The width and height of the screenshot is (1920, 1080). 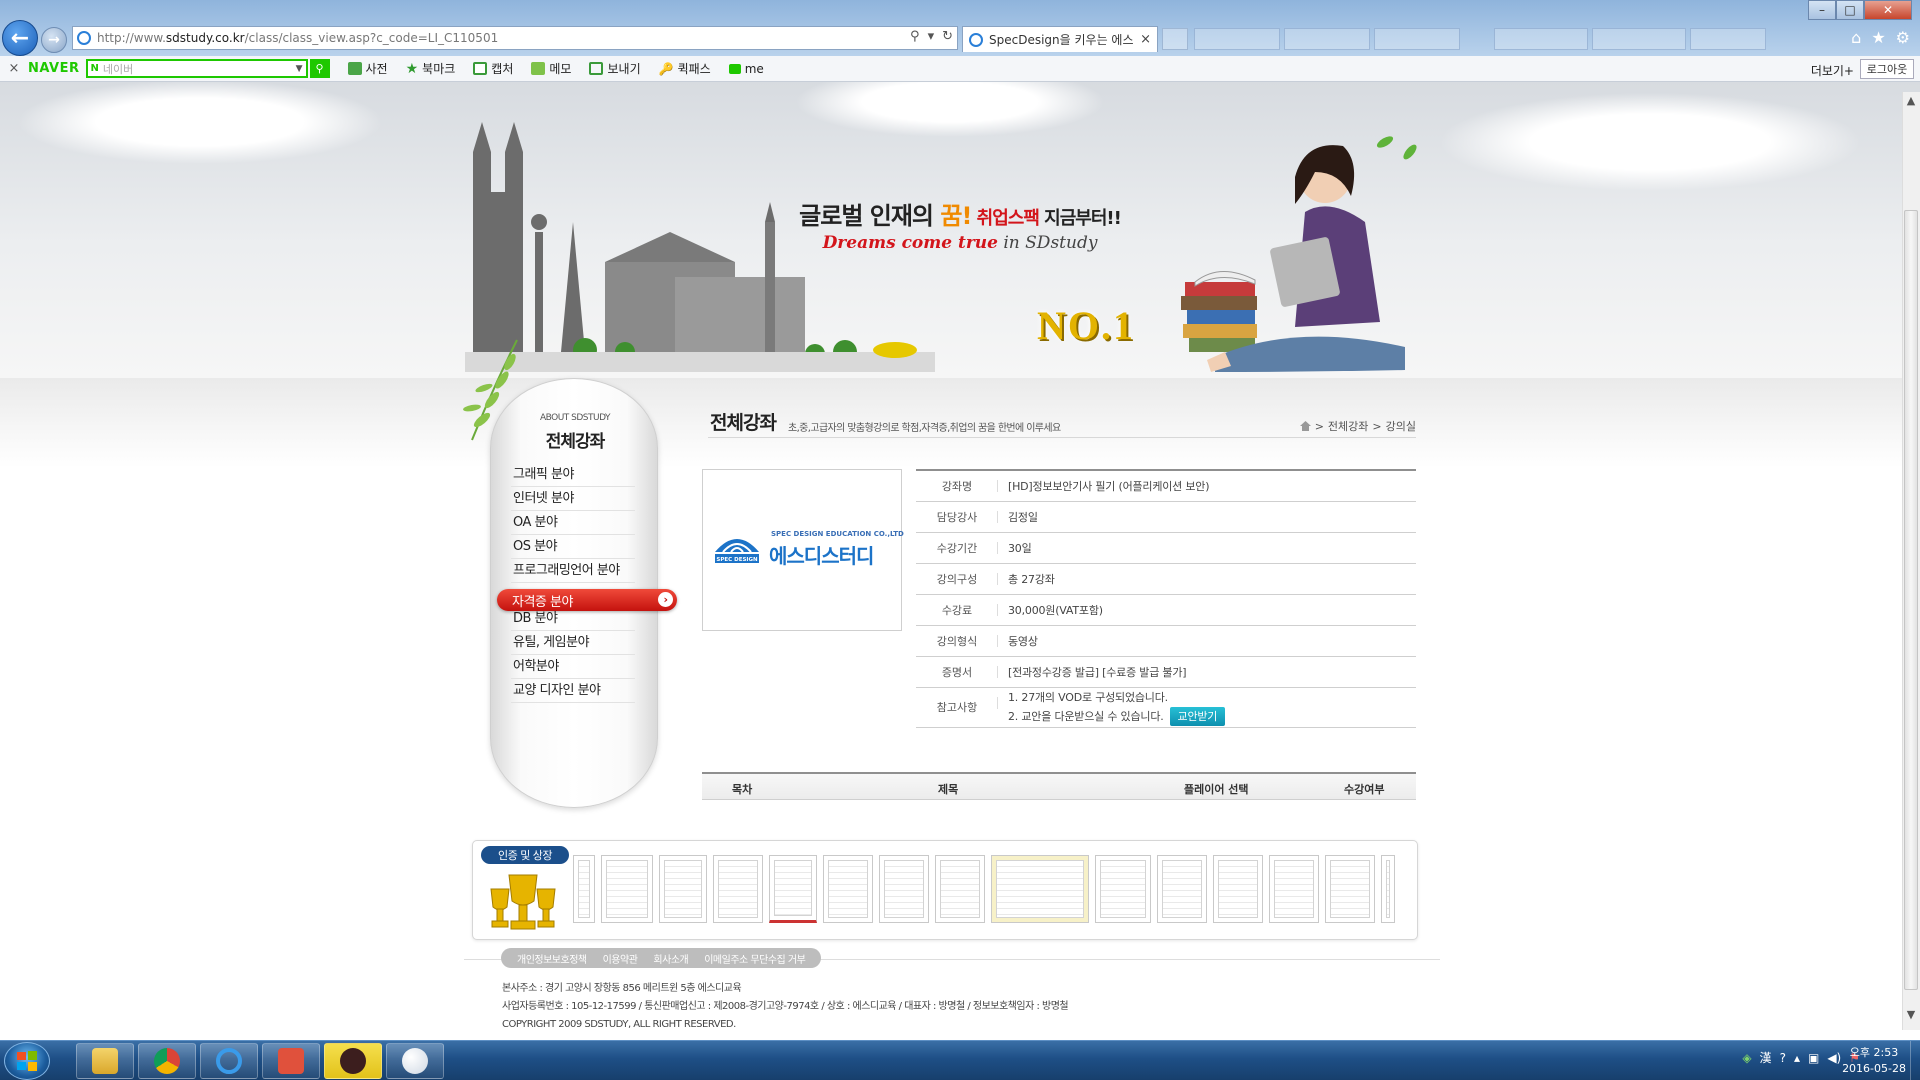 I want to click on taskbar-chrome, so click(x=167, y=1061).